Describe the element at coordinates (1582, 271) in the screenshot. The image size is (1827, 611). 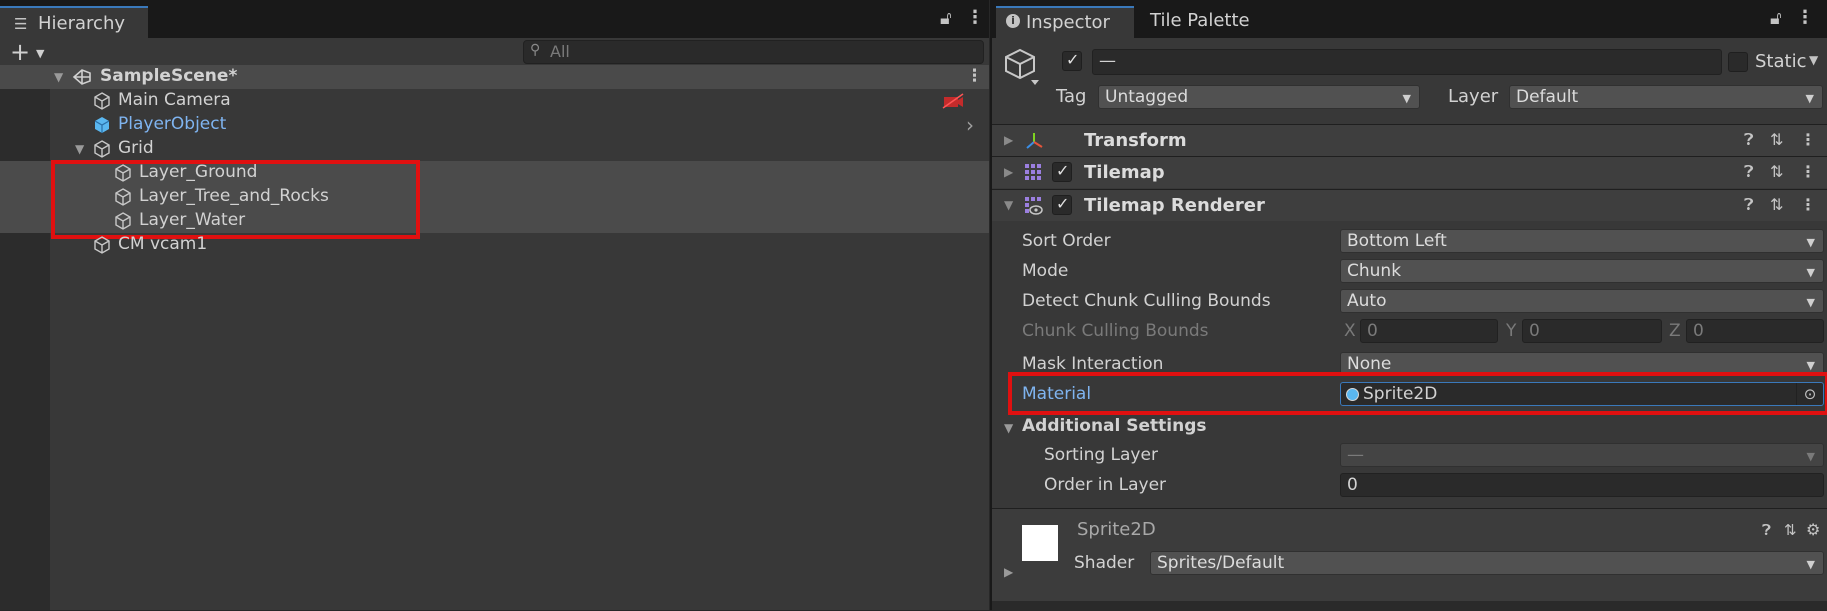
I see `mode-dropdown: Chunk ▼` at that location.